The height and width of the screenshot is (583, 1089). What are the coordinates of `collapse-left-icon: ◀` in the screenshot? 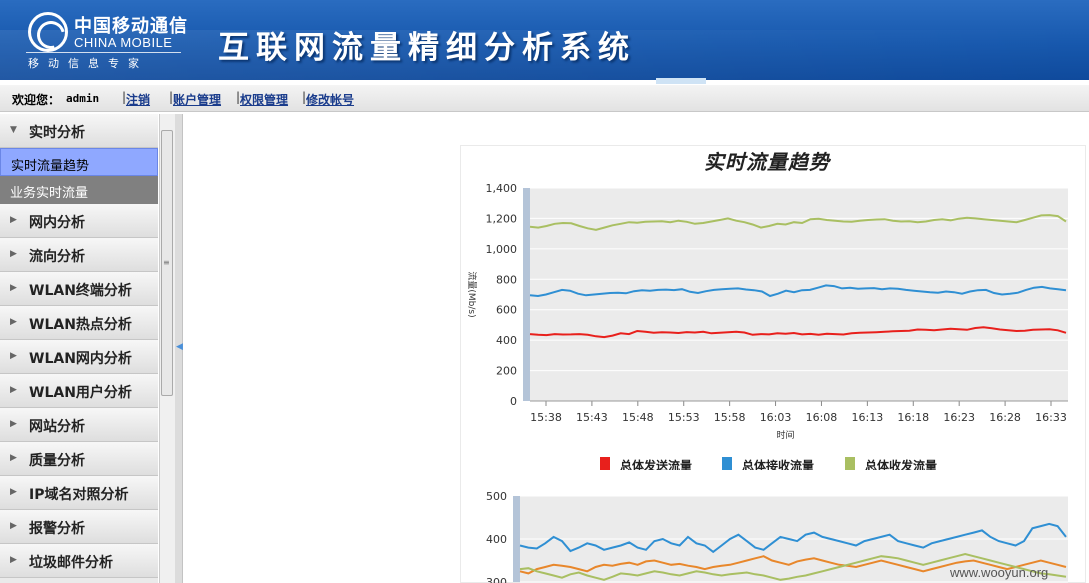 It's located at (179, 347).